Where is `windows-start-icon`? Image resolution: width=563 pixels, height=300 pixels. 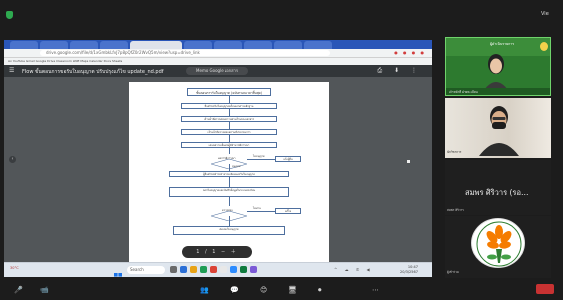
windows-start-icon is located at coordinates (118, 271).